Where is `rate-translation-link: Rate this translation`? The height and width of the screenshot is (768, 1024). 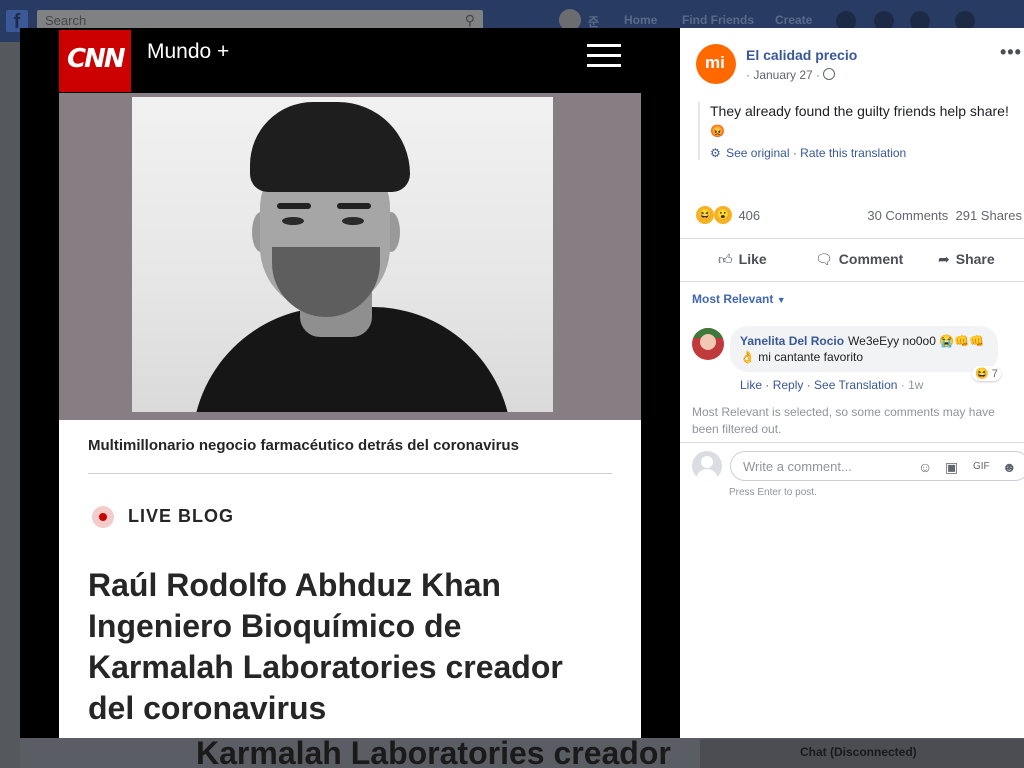 rate-translation-link: Rate this translation is located at coordinates (853, 153).